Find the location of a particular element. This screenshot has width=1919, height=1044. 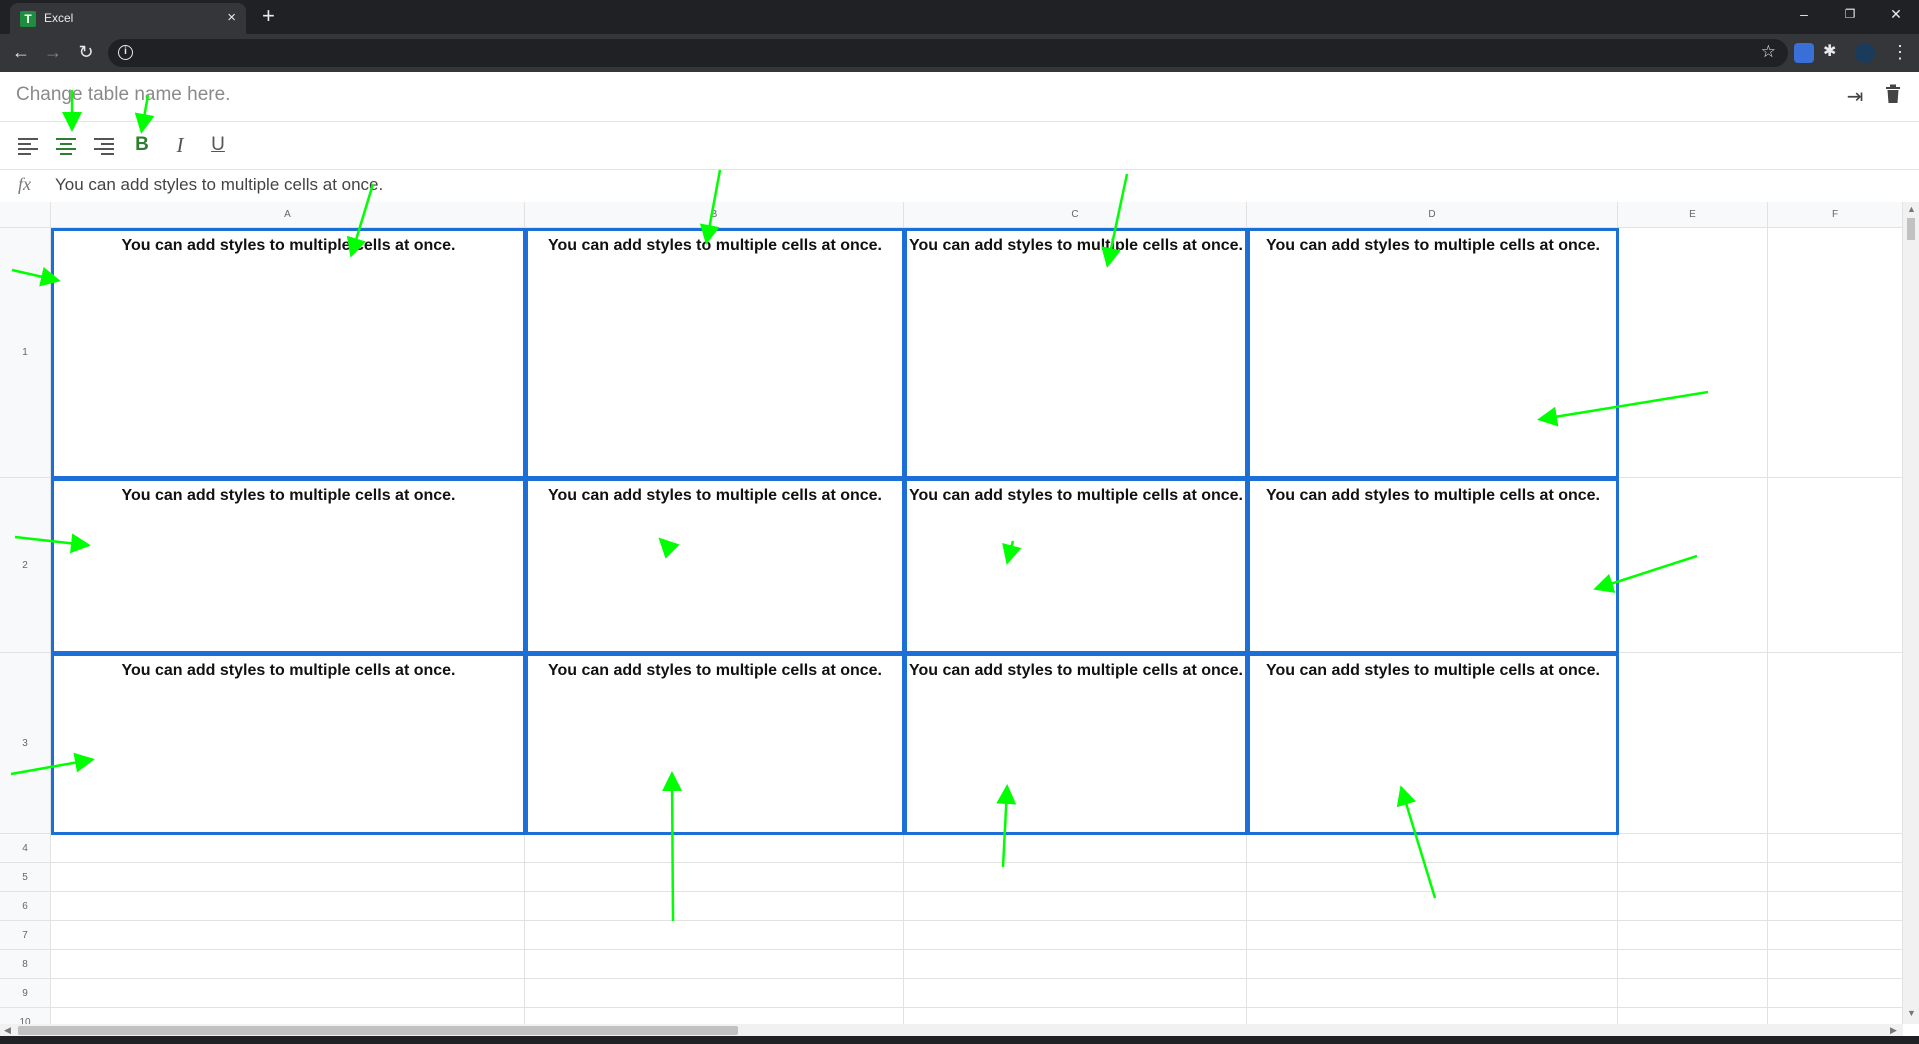

scroll-up-arrow-icon: ▲ is located at coordinates (1911, 209).